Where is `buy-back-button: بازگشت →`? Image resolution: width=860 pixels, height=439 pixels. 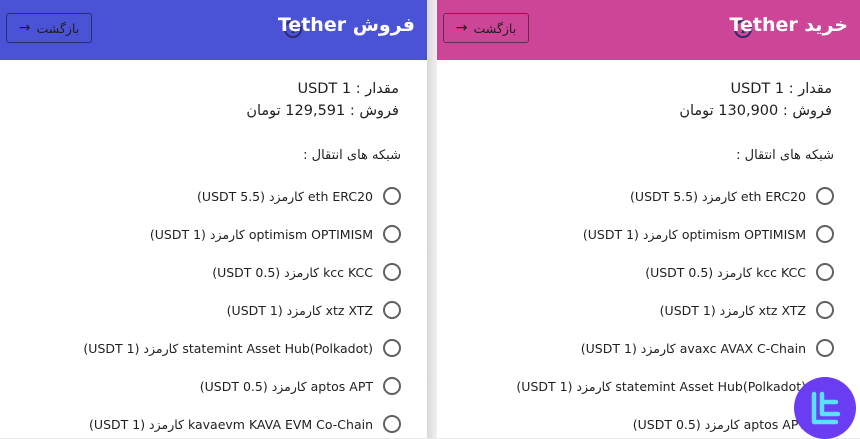
buy-back-button: بازگشت → is located at coordinates (486, 28).